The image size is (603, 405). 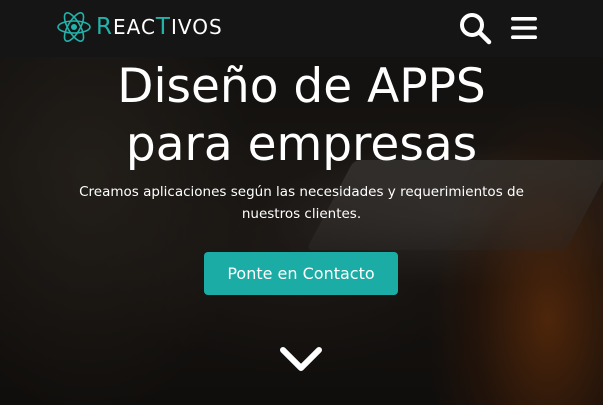 I want to click on brand-name-part: EAC, so click(x=134, y=27).